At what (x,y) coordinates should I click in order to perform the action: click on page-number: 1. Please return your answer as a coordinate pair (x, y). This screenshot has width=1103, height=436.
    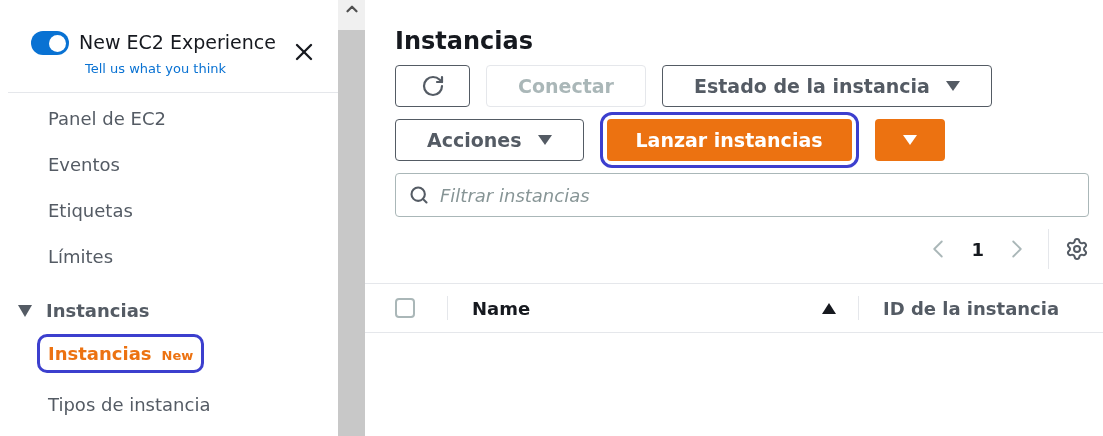
    Looking at the image, I should click on (977, 249).